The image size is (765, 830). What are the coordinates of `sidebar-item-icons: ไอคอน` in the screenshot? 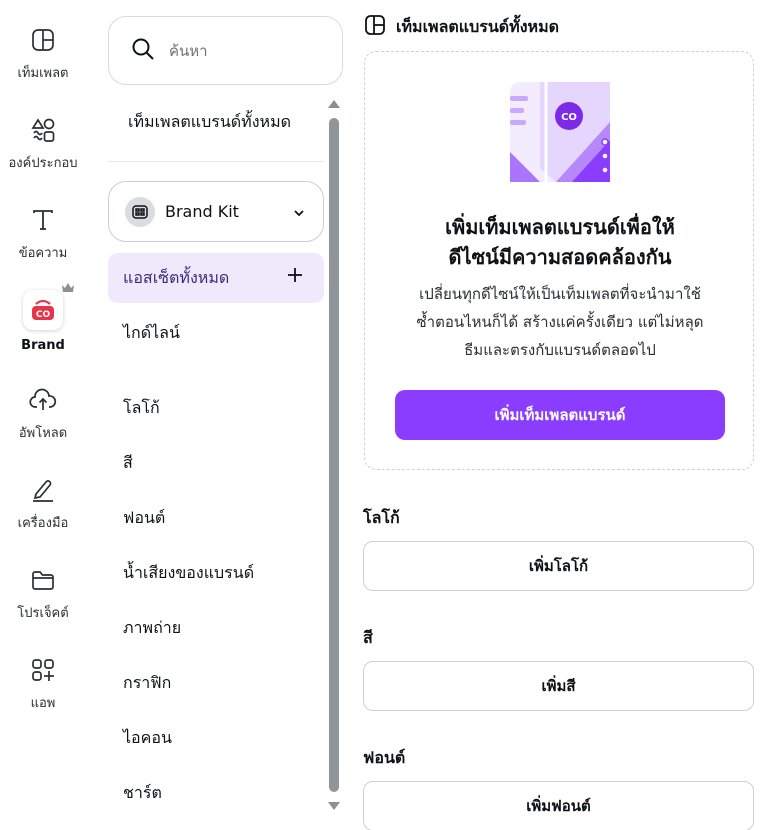 It's located at (147, 738).